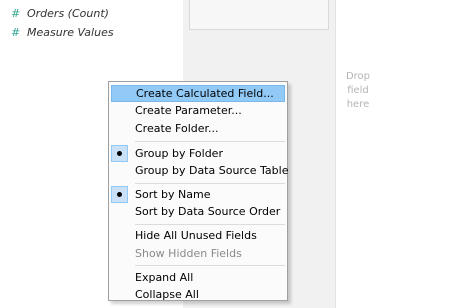 The width and height of the screenshot is (458, 308). Describe the element at coordinates (212, 170) in the screenshot. I see `menu-item-label: Group by Data Source Table` at that location.